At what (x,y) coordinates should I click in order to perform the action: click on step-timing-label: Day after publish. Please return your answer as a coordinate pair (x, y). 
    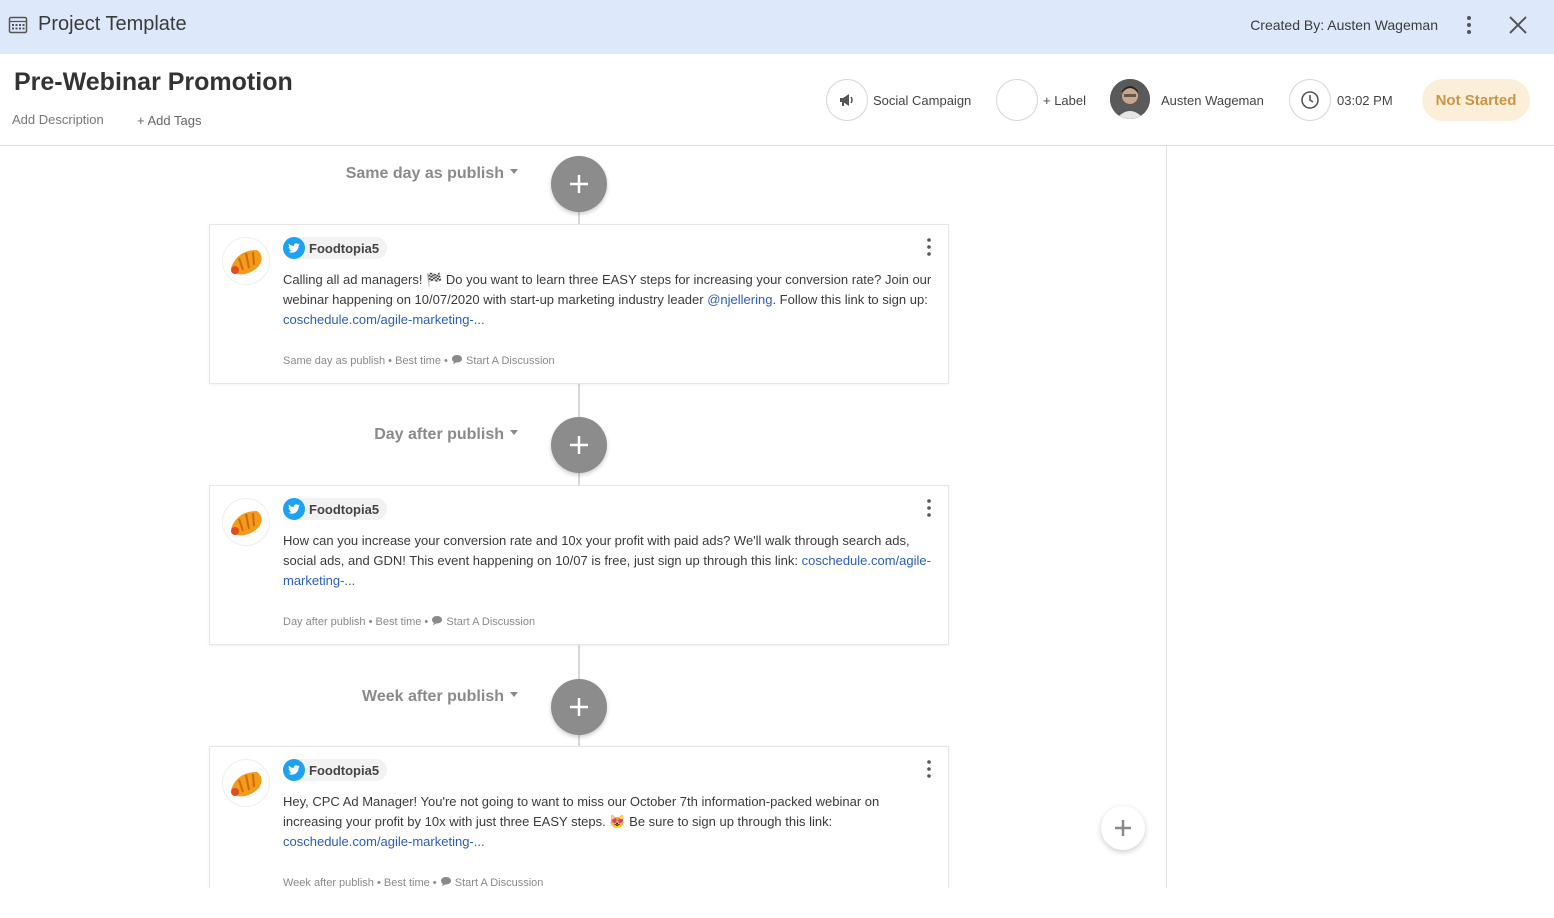
    Looking at the image, I should click on (439, 434).